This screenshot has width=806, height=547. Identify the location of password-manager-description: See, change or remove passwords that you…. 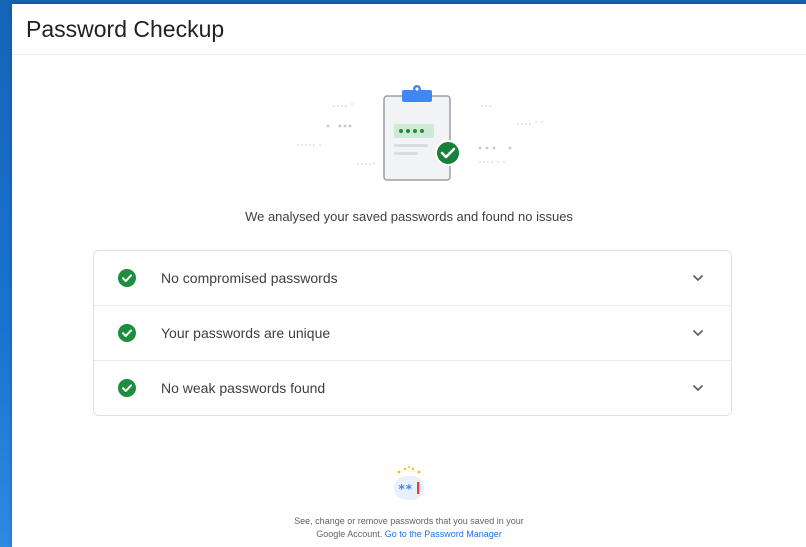
(409, 528).